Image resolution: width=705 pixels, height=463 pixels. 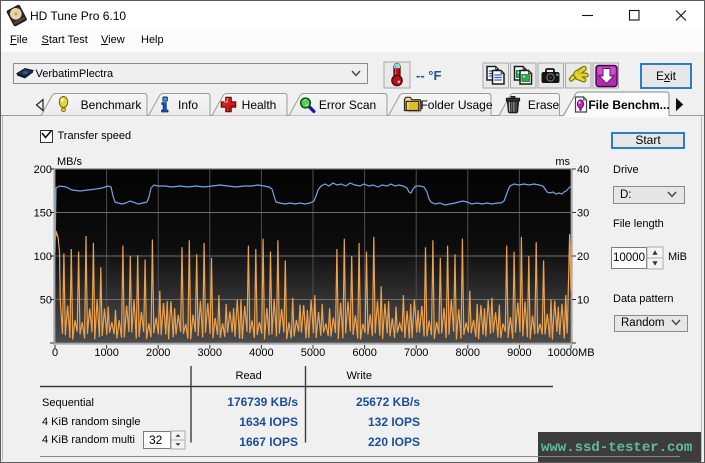 What do you see at coordinates (106, 353) in the screenshot?
I see `svg-text: 1000` at bounding box center [106, 353].